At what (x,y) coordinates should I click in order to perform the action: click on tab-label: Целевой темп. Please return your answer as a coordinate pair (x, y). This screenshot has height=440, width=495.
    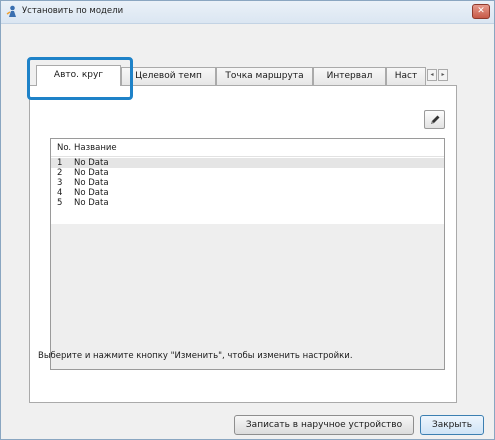
    Looking at the image, I should click on (168, 76).